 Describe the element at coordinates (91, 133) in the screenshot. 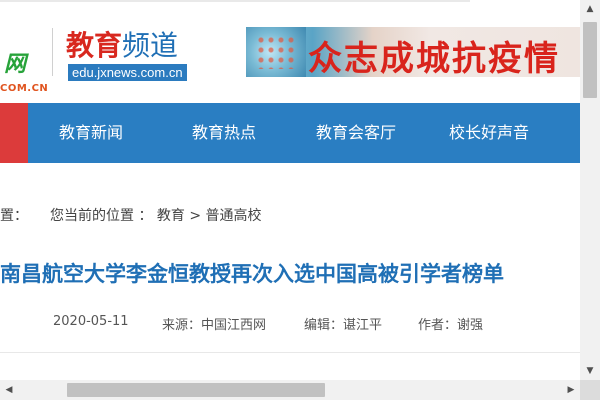

I see `nav-item-education-news: 教育新闻` at that location.